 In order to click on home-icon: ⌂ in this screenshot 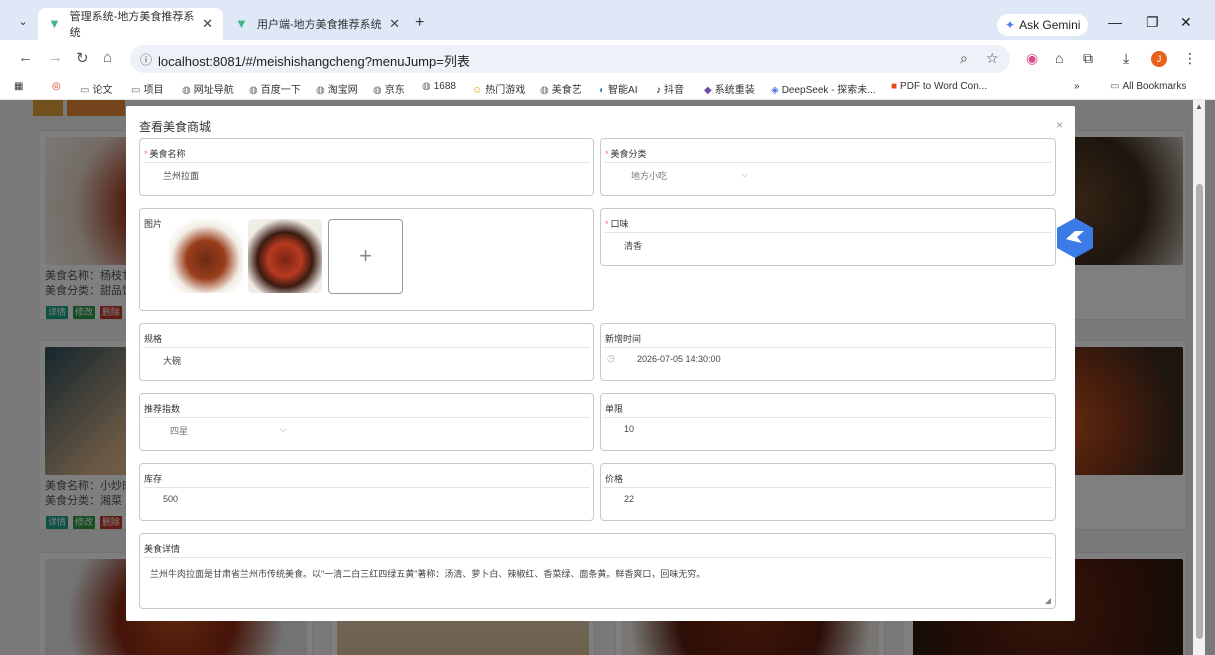, I will do `click(107, 57)`.